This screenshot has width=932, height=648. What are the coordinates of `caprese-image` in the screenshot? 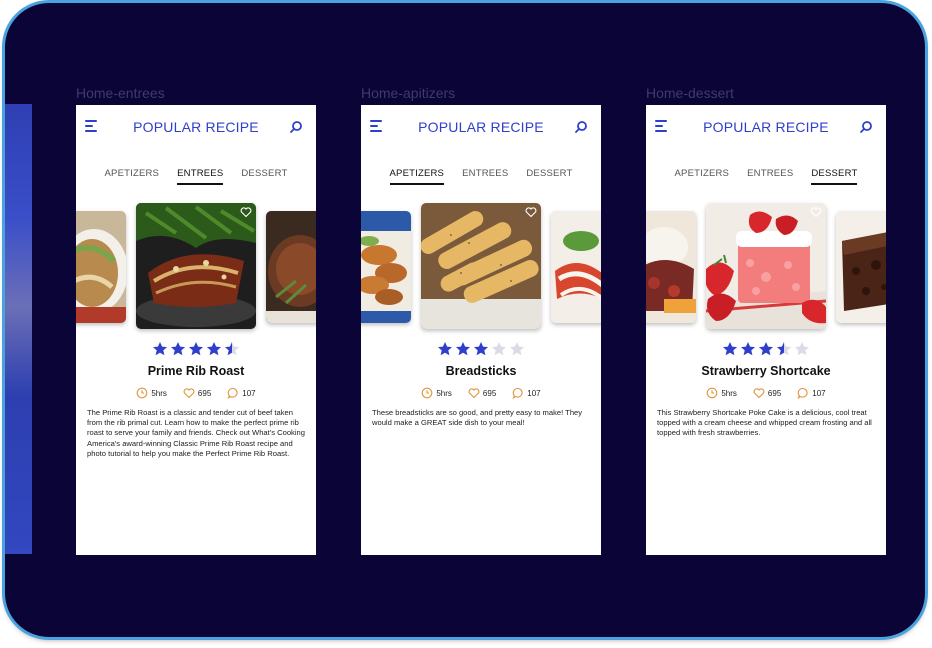 It's located at (576, 267).